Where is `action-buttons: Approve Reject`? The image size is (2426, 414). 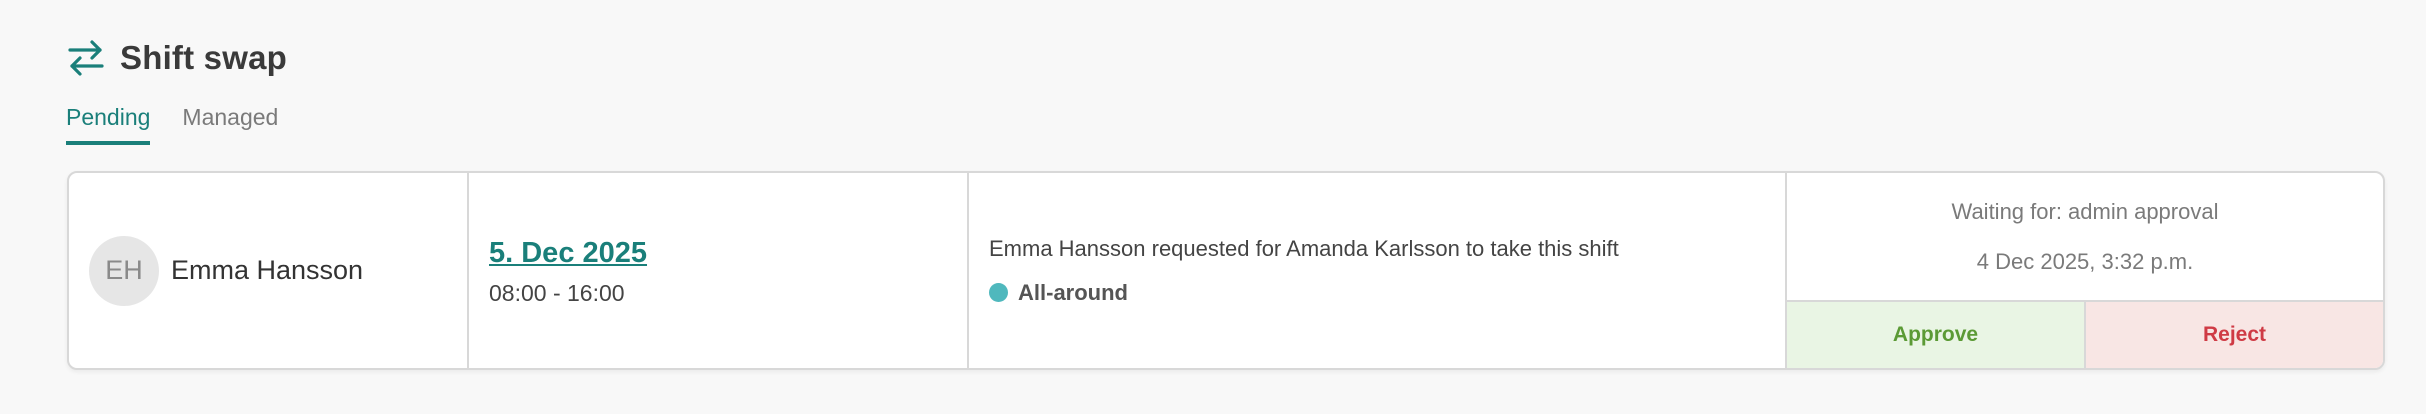 action-buttons: Approve Reject is located at coordinates (2085, 335).